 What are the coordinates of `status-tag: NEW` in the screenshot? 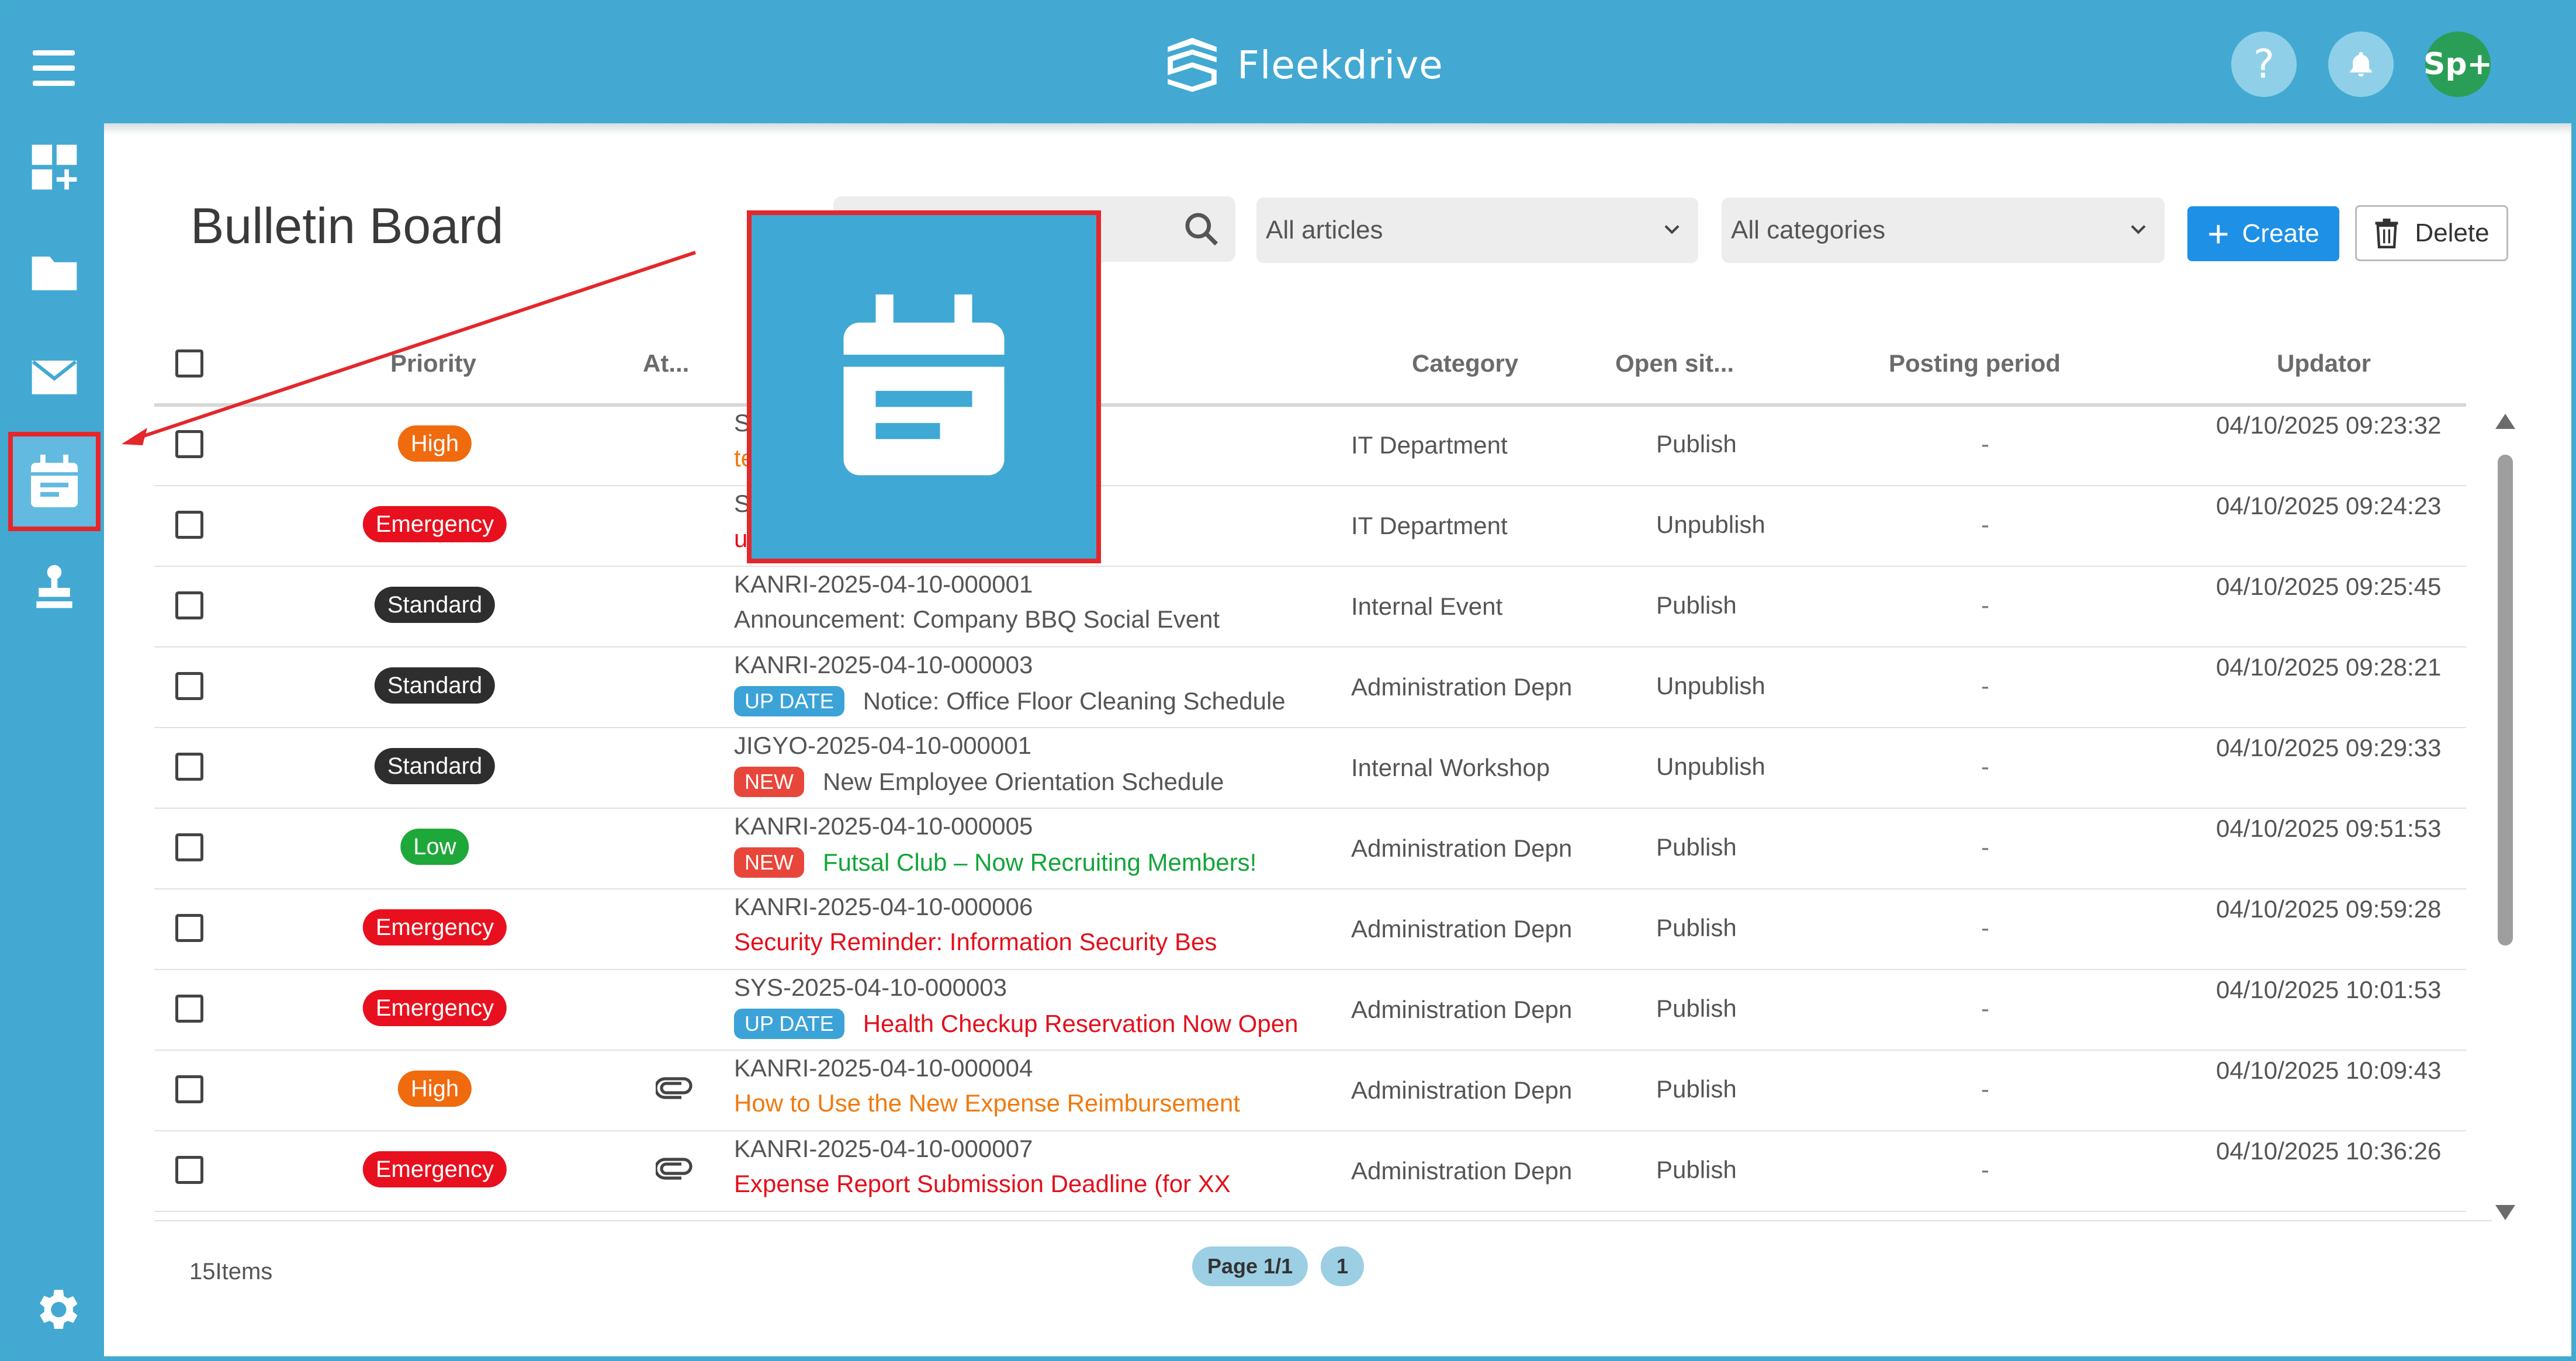 It's located at (769, 782).